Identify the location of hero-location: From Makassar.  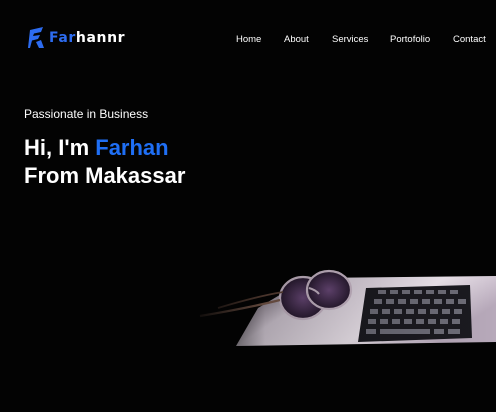
(105, 175).